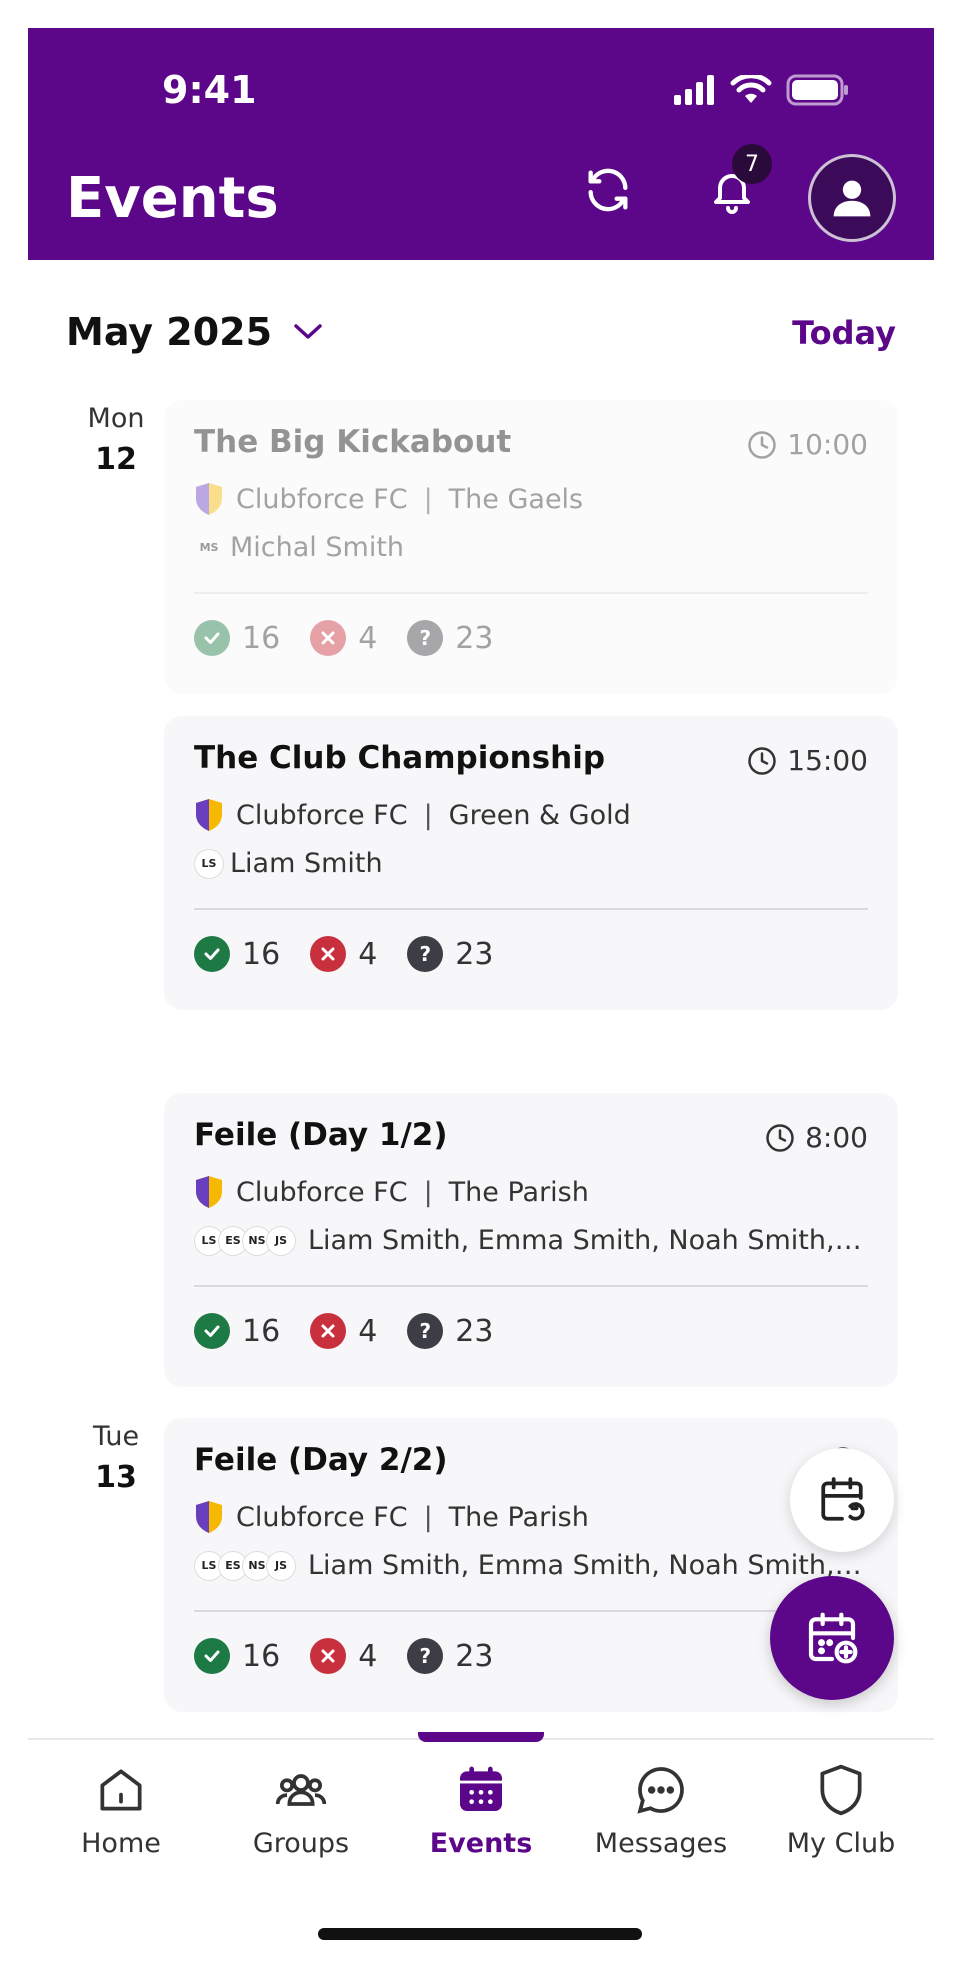 The height and width of the screenshot is (1983, 962). Describe the element at coordinates (116, 440) in the screenshot. I see `day-label: Mon 12` at that location.